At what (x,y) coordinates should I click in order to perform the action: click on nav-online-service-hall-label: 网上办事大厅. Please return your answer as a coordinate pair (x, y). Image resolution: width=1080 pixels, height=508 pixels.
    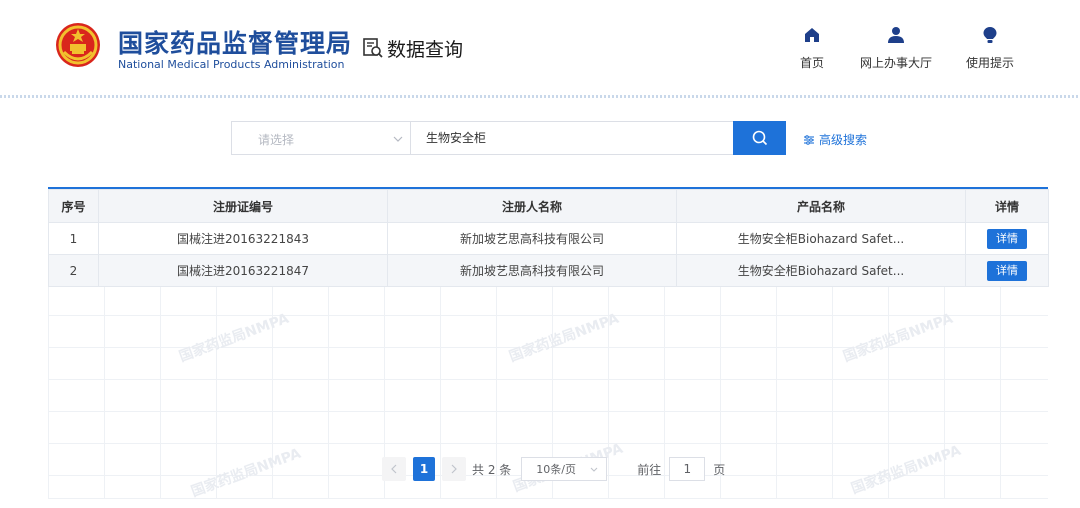
    Looking at the image, I should click on (895, 63).